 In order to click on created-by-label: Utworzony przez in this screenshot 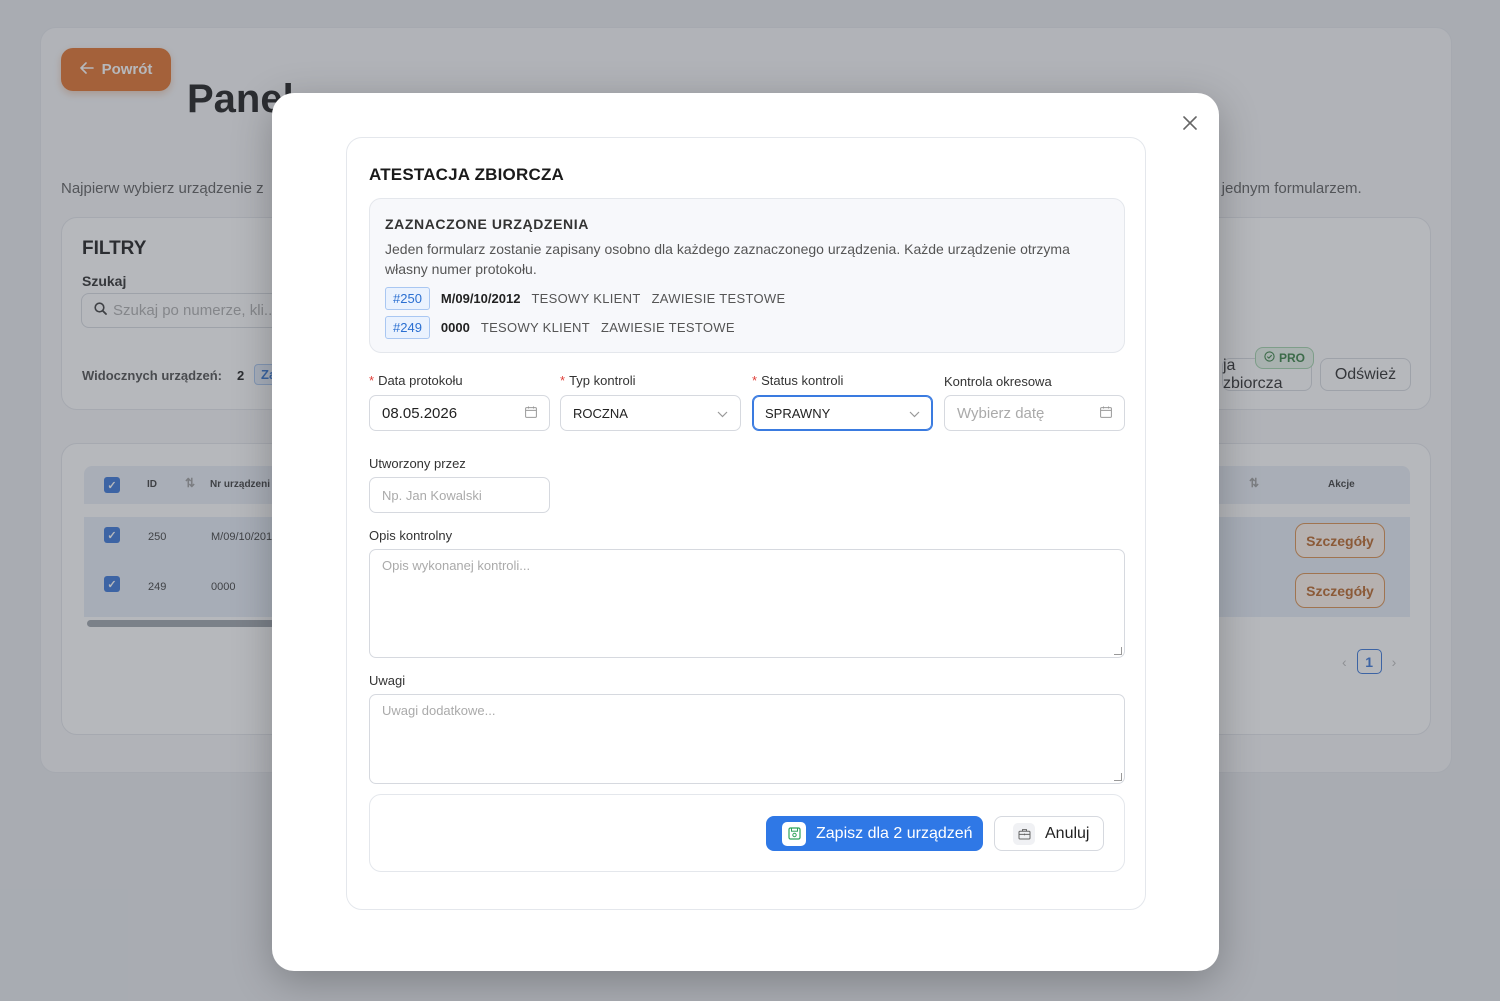, I will do `click(417, 463)`.